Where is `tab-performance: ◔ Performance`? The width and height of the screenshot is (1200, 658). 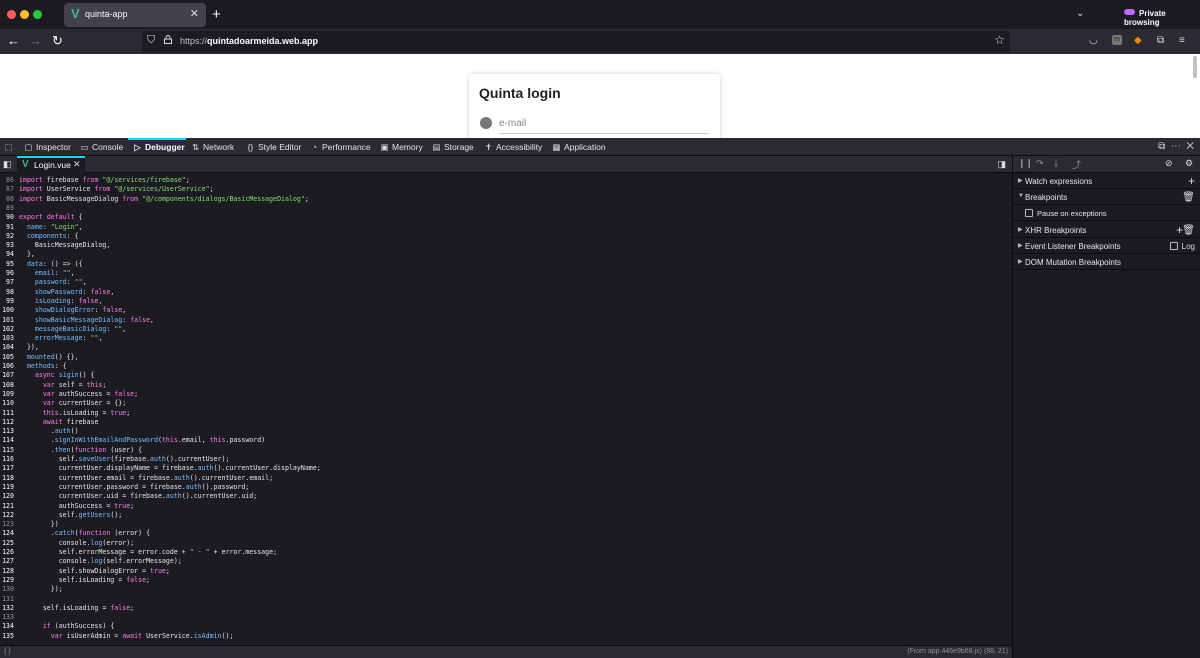 tab-performance: ◔ Performance is located at coordinates (340, 147).